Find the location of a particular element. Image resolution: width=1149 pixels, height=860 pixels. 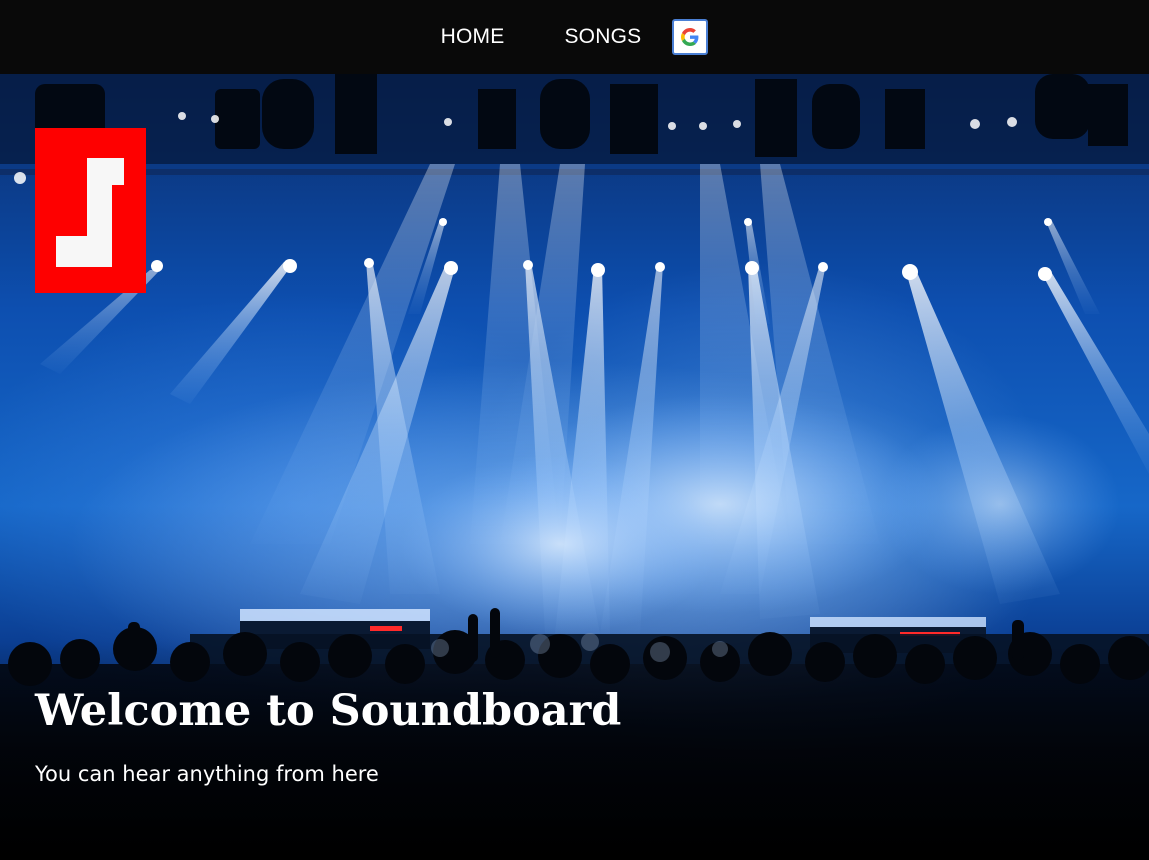

hero-title: Welcome to Soundboard is located at coordinates (328, 711).